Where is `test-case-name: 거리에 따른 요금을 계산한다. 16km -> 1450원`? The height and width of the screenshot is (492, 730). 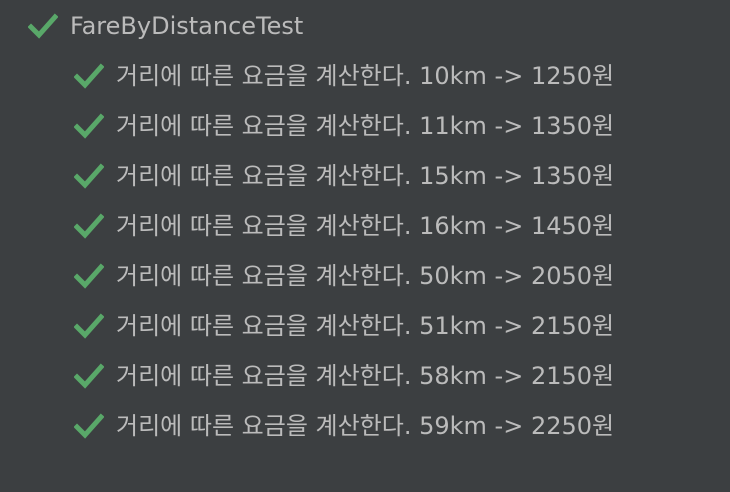 test-case-name: 거리에 따른 요금을 계산한다. 16km -> 1450원 is located at coordinates (365, 226).